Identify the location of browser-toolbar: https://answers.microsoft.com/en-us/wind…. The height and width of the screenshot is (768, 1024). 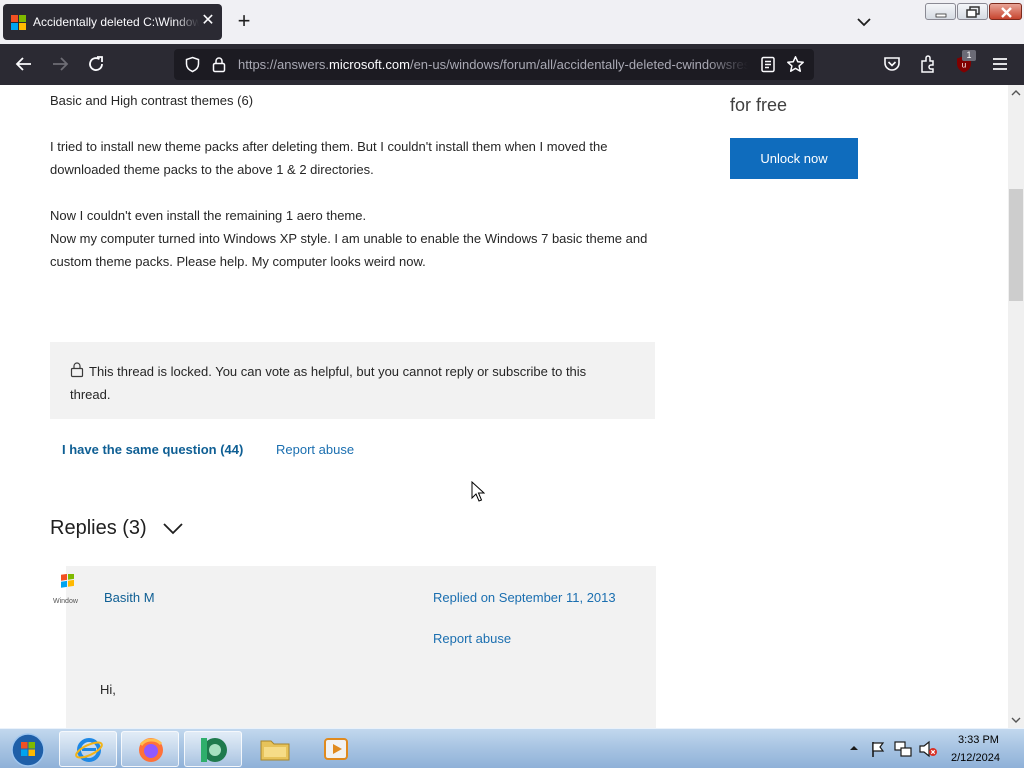
(512, 64).